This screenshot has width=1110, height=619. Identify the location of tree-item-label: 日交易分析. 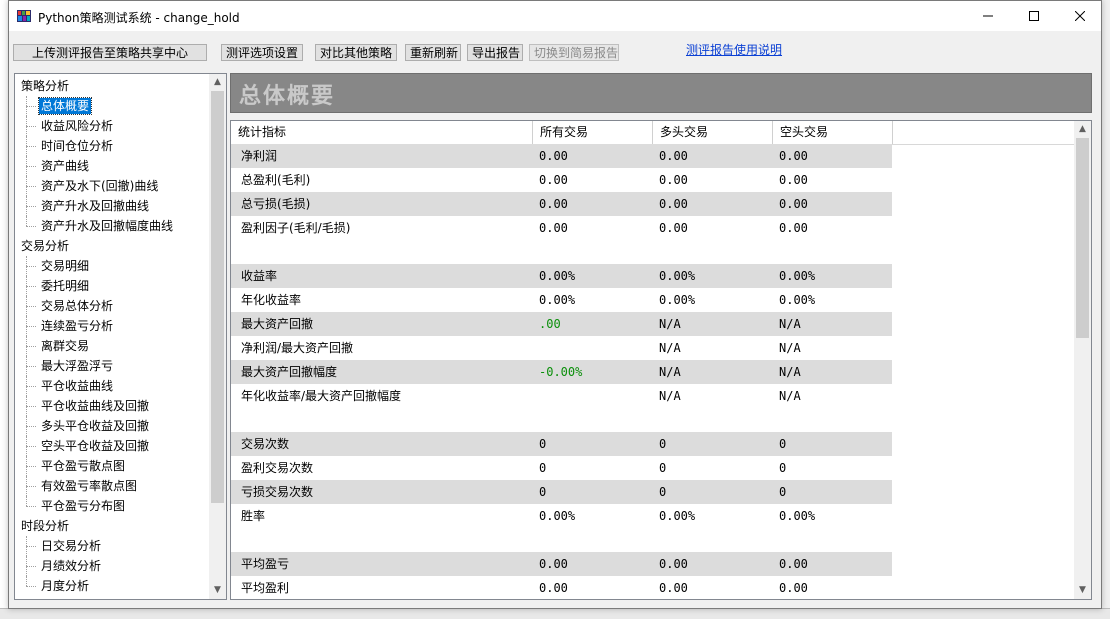
(71, 546).